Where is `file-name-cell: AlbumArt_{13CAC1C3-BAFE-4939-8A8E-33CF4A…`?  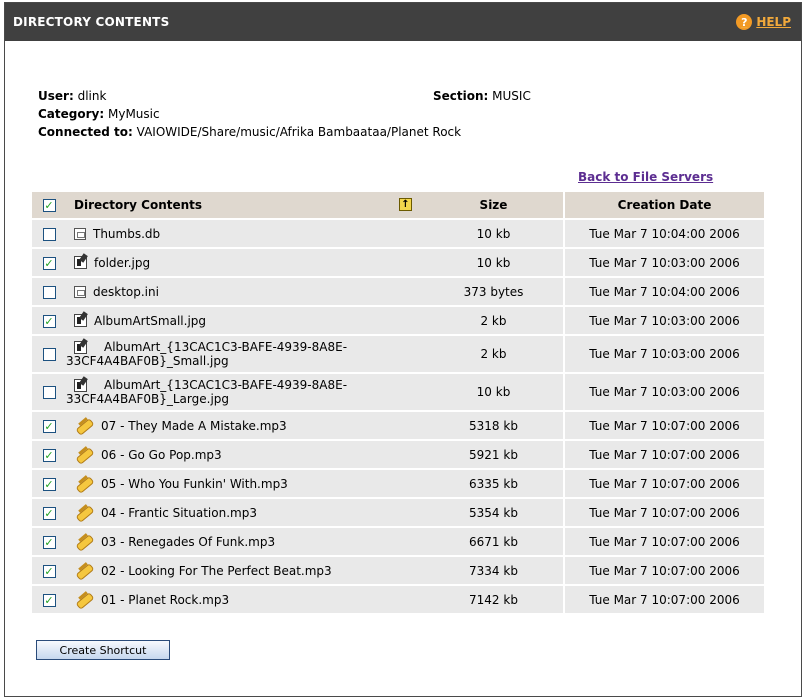
file-name-cell: AlbumArt_{13CAC1C3-BAFE-4939-8A8E-33CF4A… is located at coordinates (245, 392).